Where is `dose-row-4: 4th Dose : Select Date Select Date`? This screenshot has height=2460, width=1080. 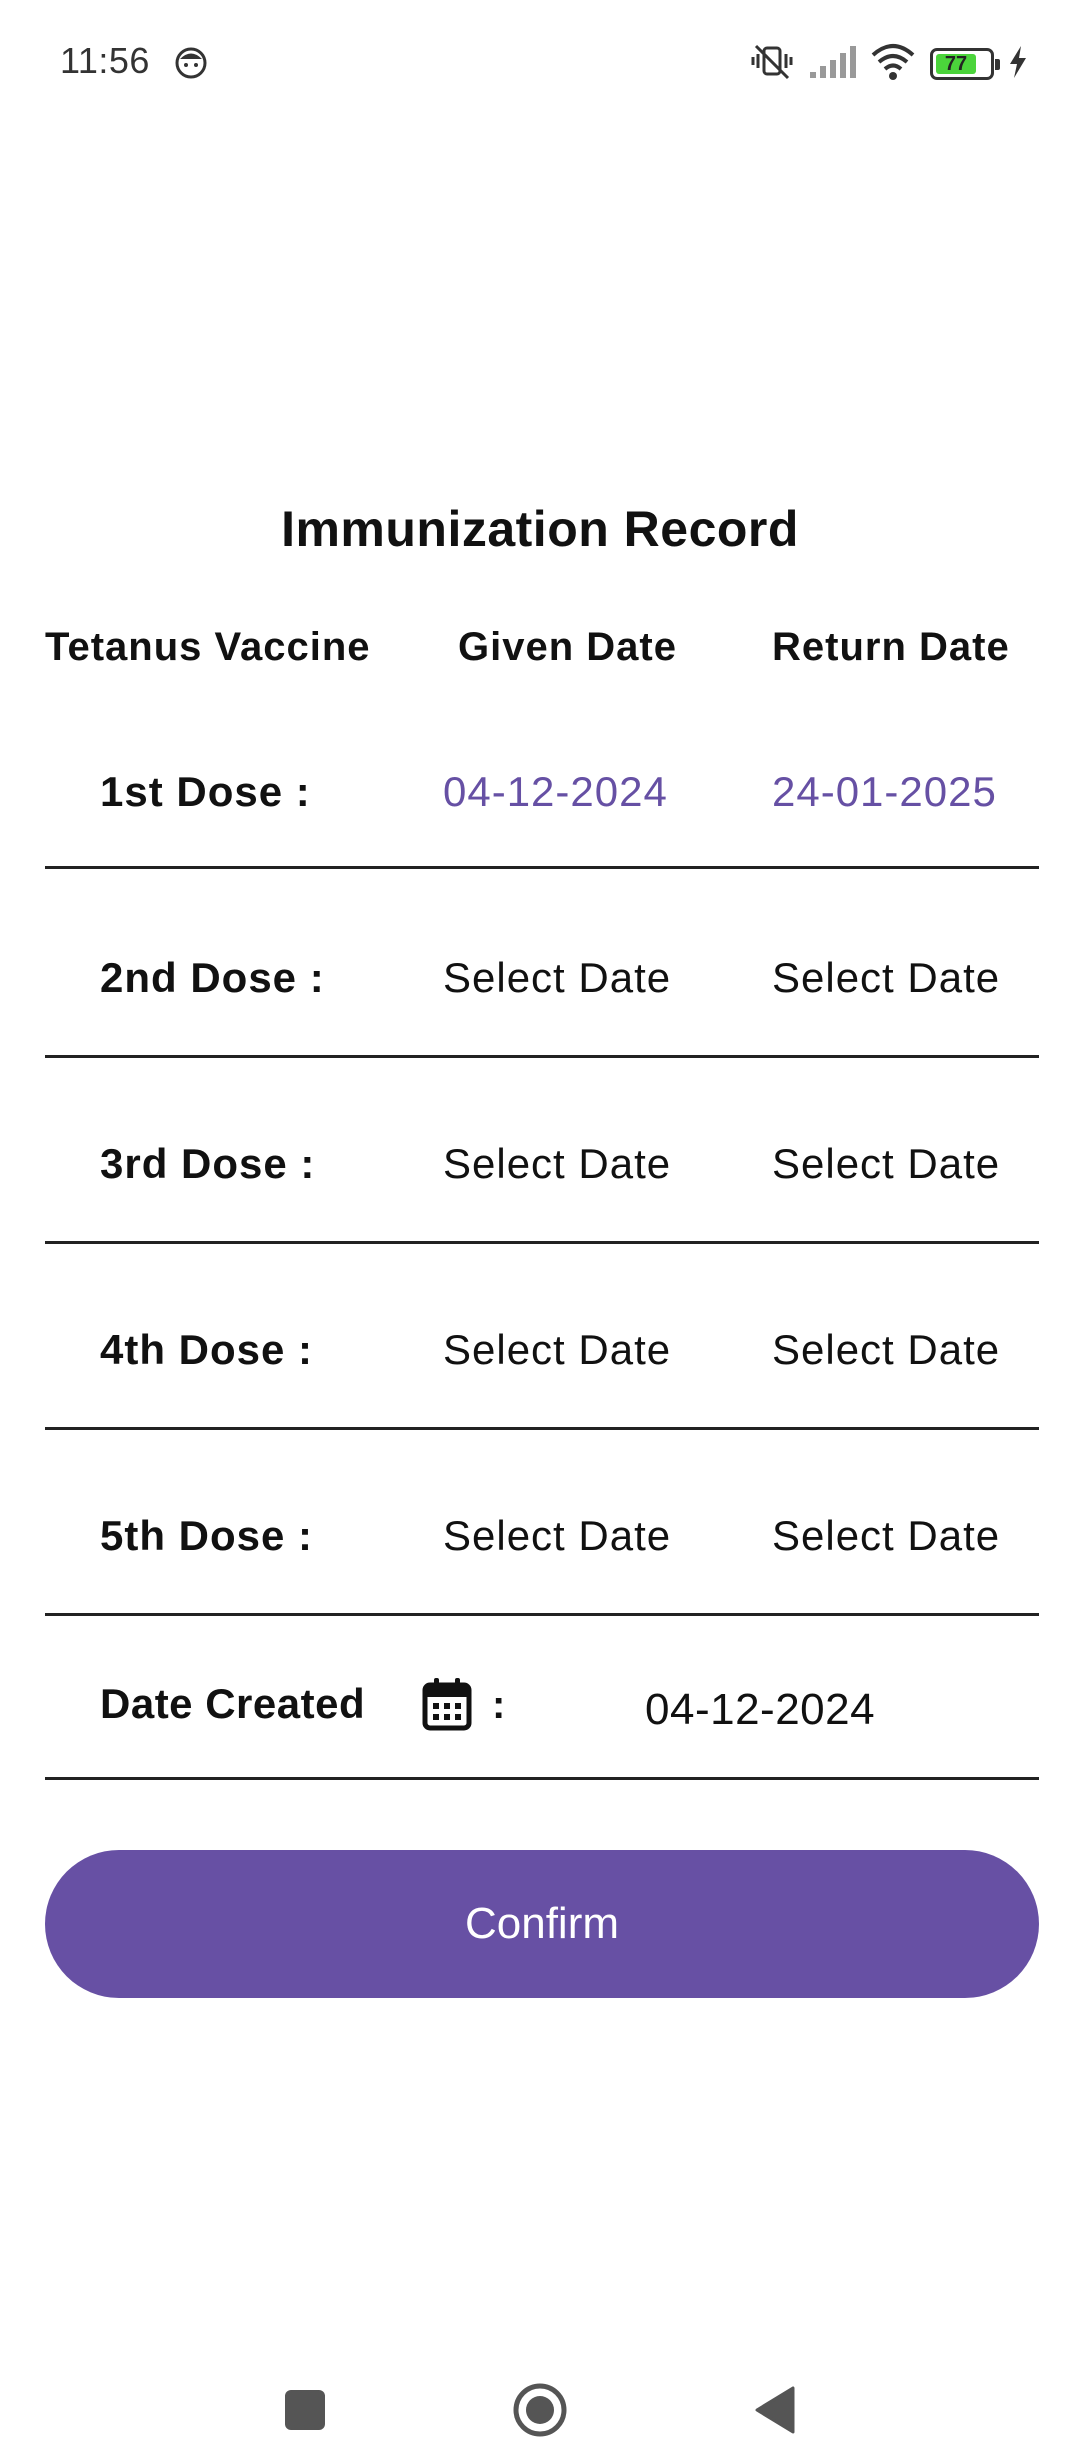
dose-row-4: 4th Dose : Select Date Select Date is located at coordinates (542, 1337).